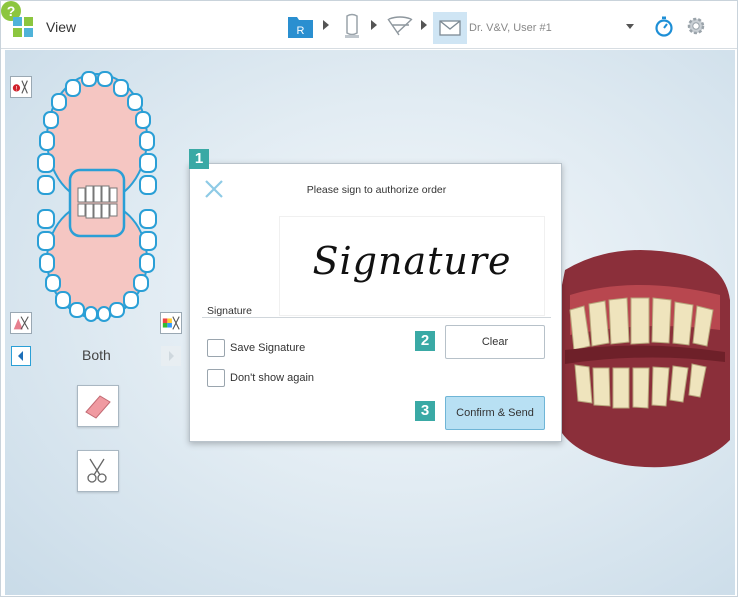 Image resolution: width=738 pixels, height=597 pixels. Describe the element at coordinates (510, 28) in the screenshot. I see `doctor-user-label: Dr. V&V, User #1` at that location.